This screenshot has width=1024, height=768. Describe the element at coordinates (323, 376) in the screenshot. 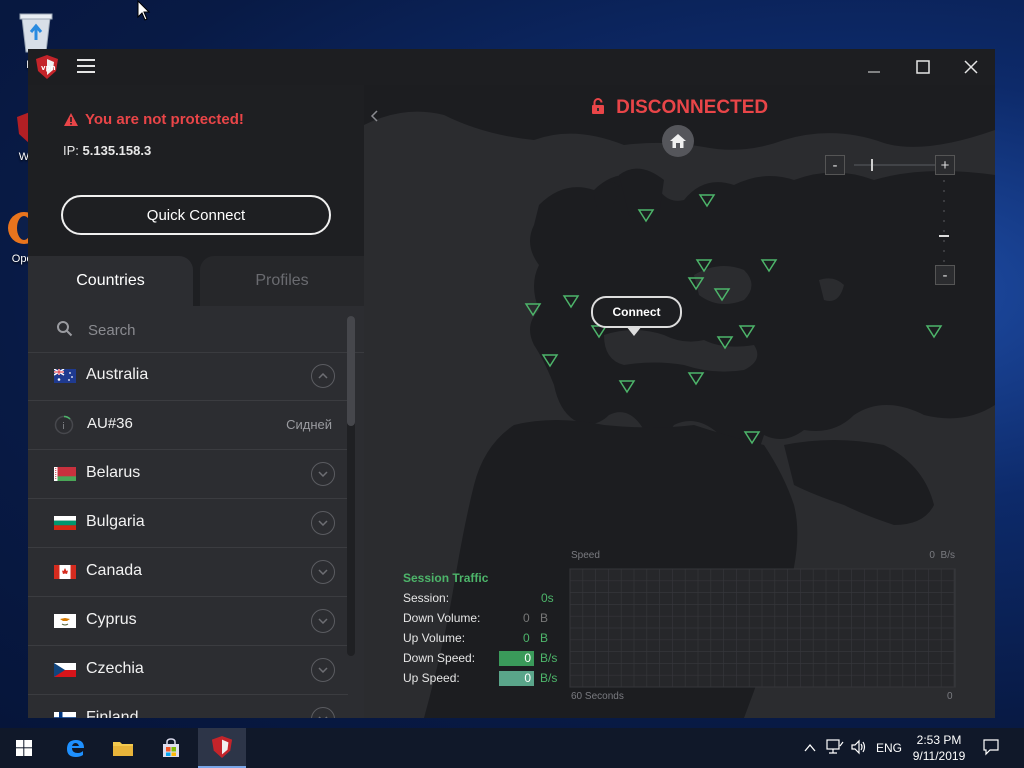

I see `chevron-up-icon` at that location.